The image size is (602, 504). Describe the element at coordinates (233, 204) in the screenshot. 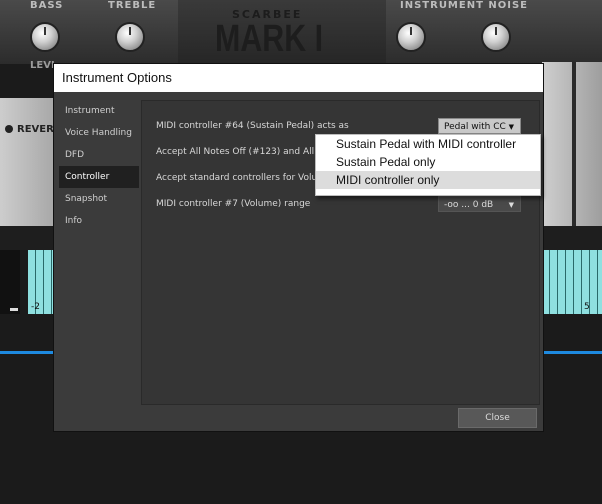

I see `volume-range-label: MIDI controller #7 (Volume) range` at that location.